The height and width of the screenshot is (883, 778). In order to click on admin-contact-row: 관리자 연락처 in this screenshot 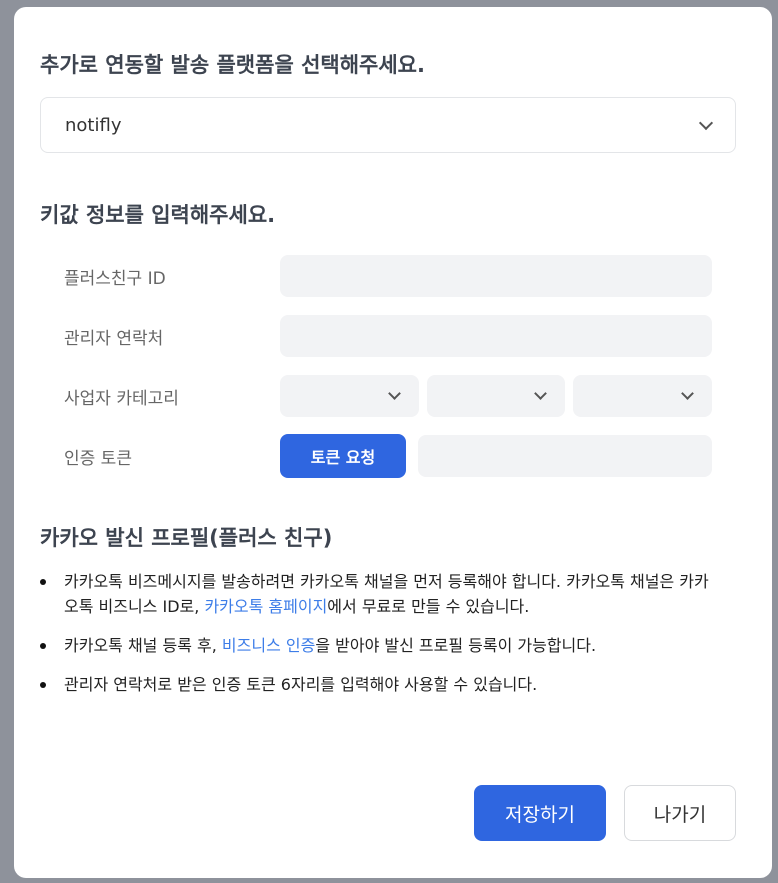, I will do `click(388, 336)`.